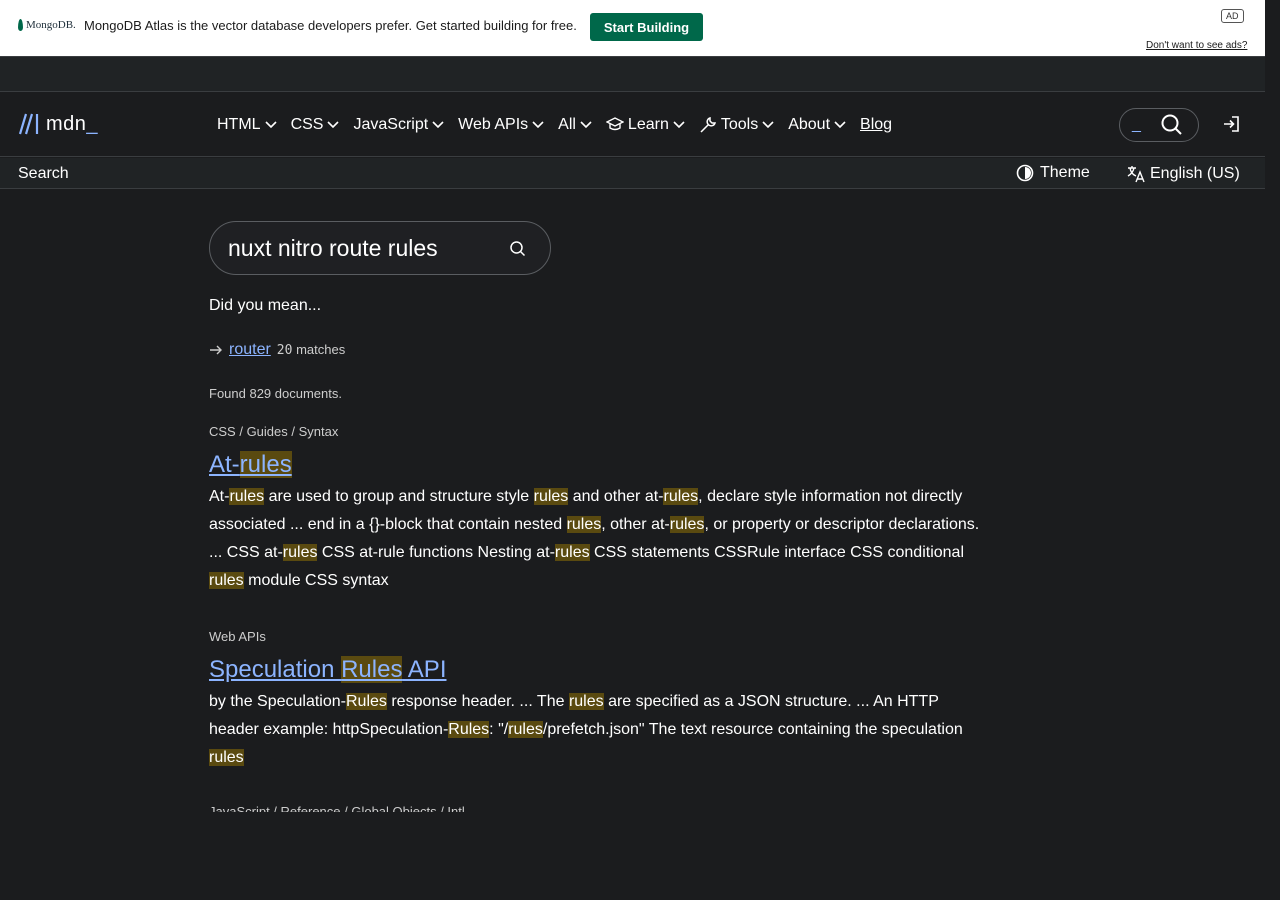  Describe the element at coordinates (20, 25) in the screenshot. I see `leaf-icon` at that location.